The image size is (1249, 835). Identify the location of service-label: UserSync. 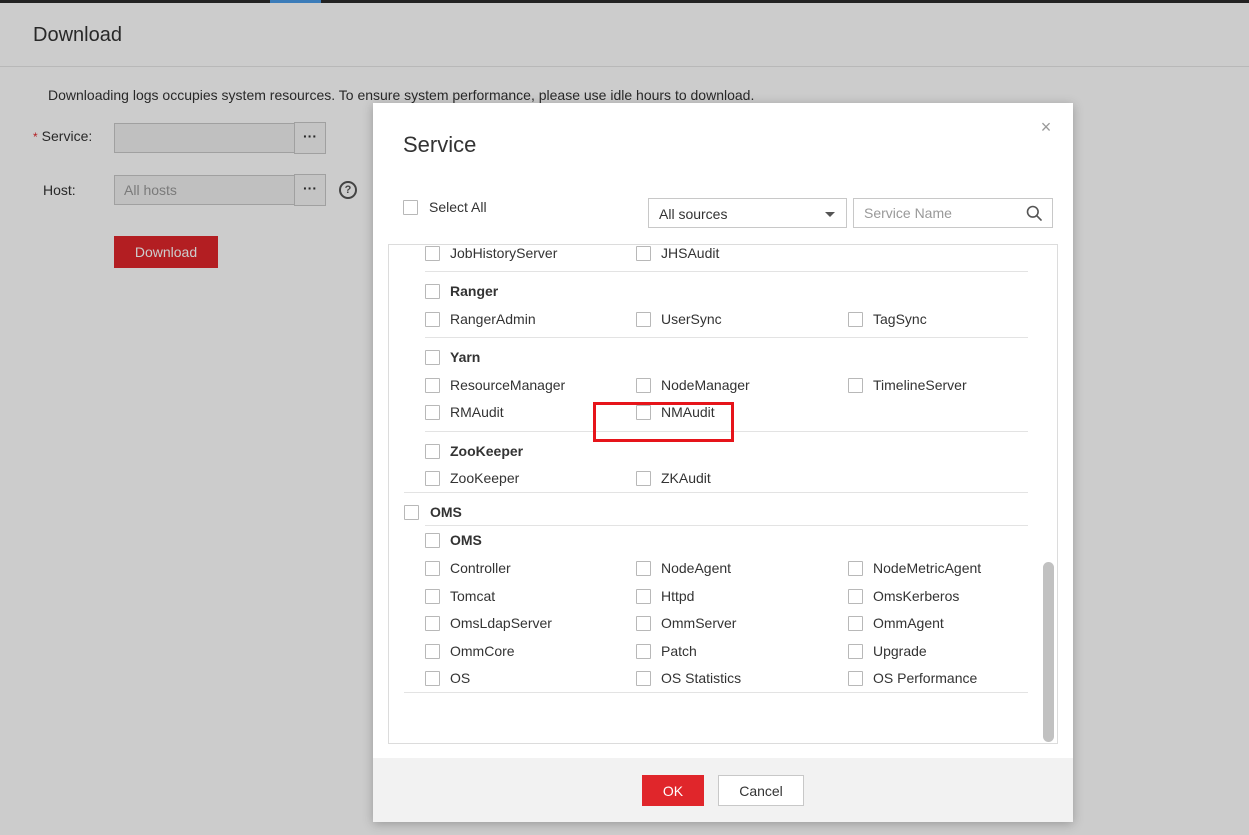
(691, 319).